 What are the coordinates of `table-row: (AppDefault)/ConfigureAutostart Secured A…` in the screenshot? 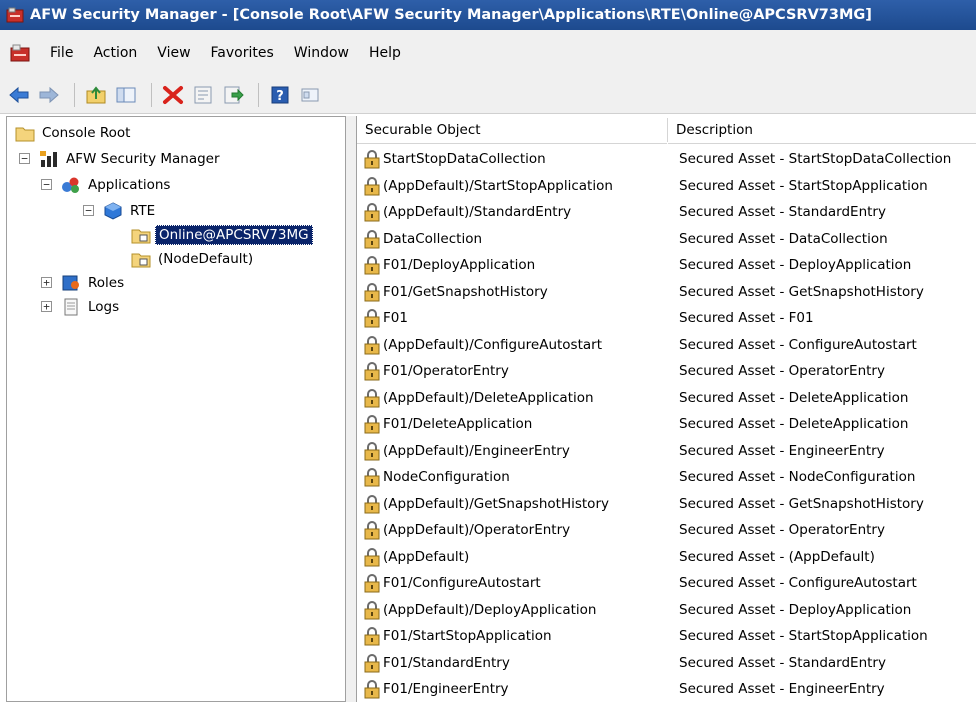 It's located at (666, 345).